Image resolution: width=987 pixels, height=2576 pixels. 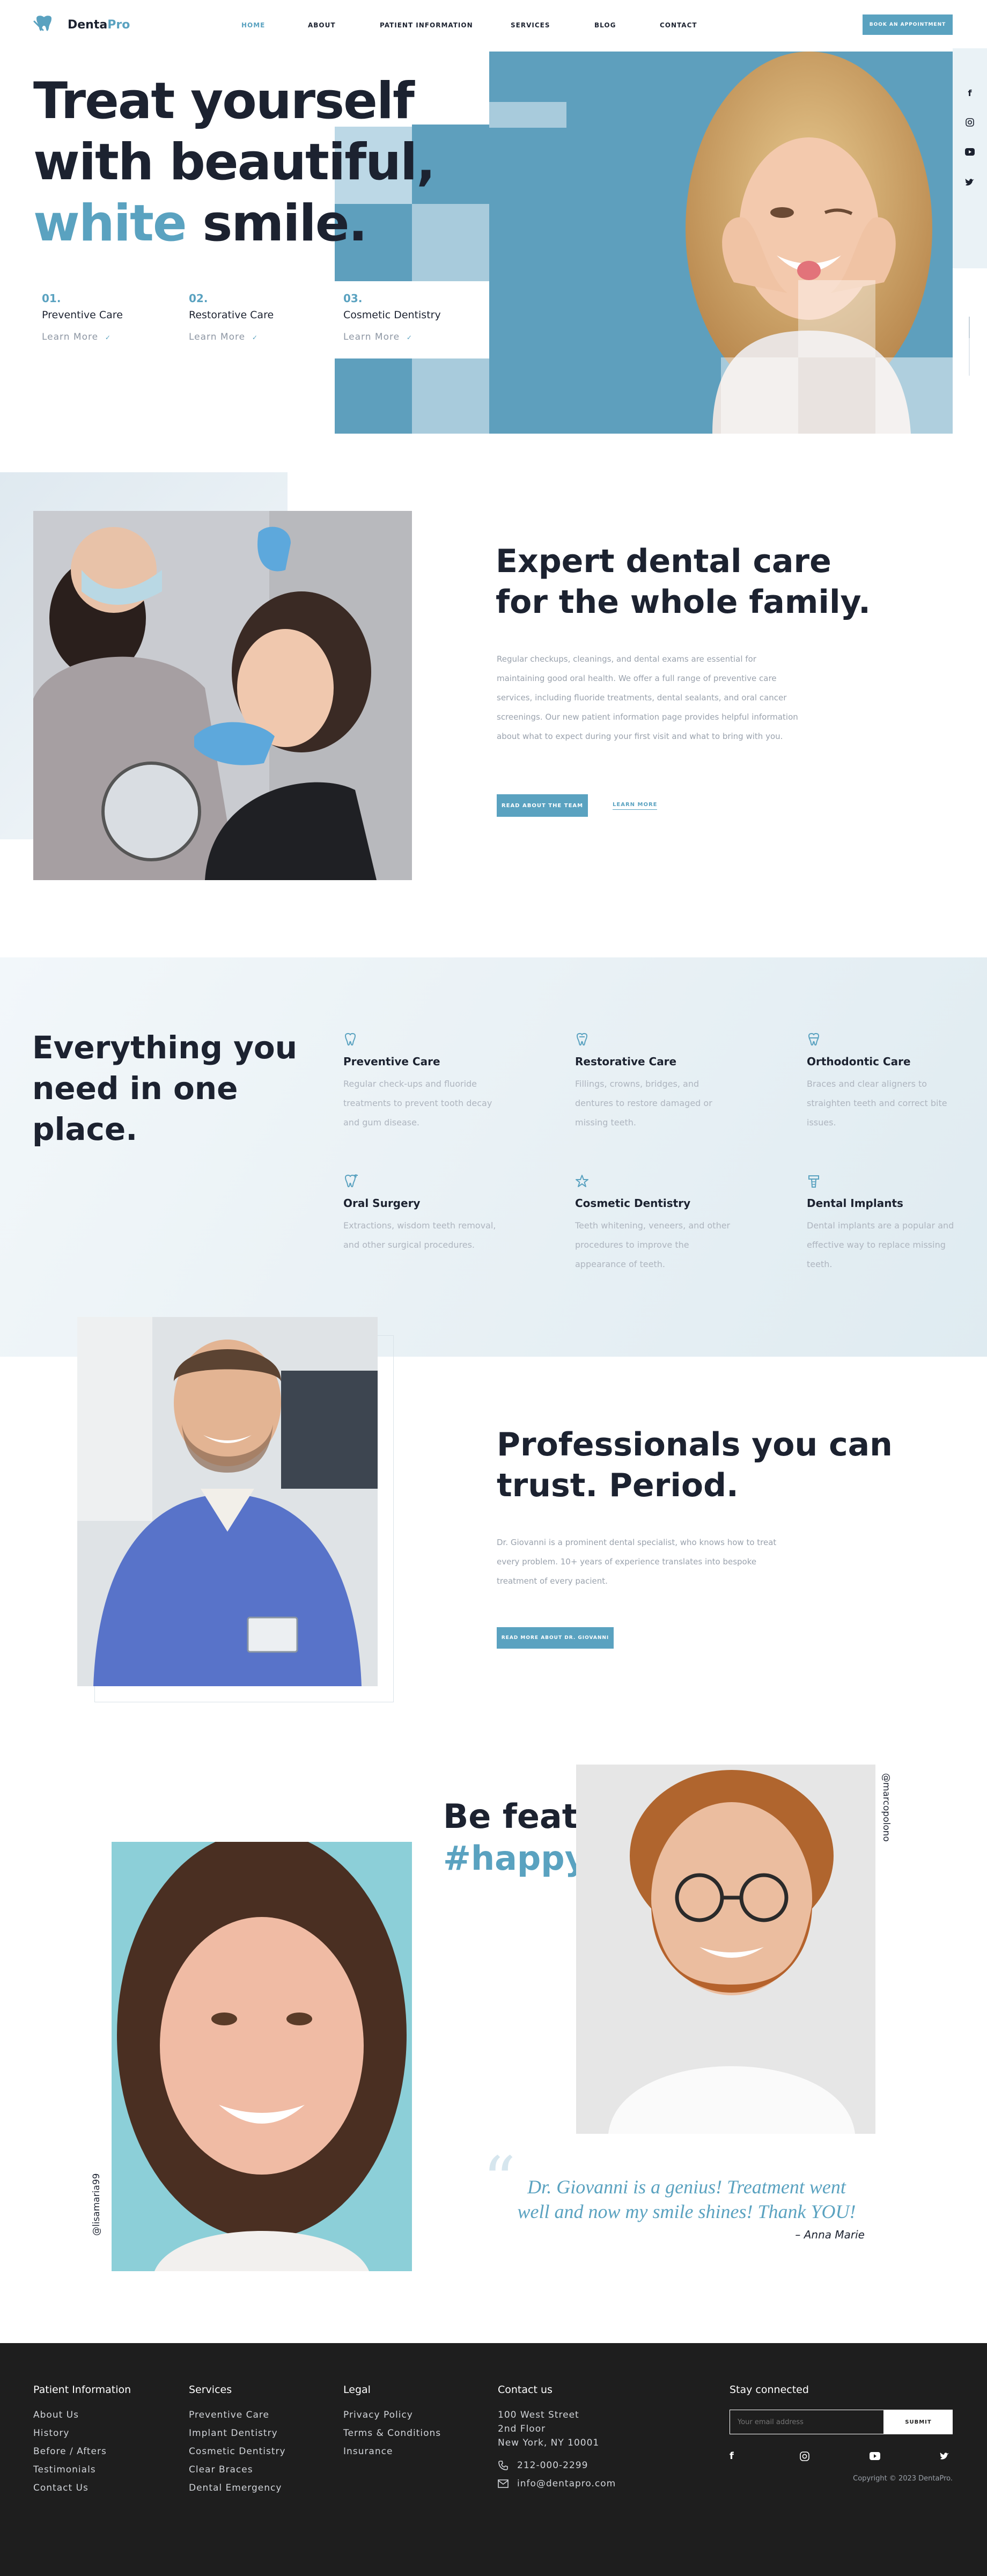 What do you see at coordinates (253, 25) in the screenshot?
I see `nav-home: HOME` at bounding box center [253, 25].